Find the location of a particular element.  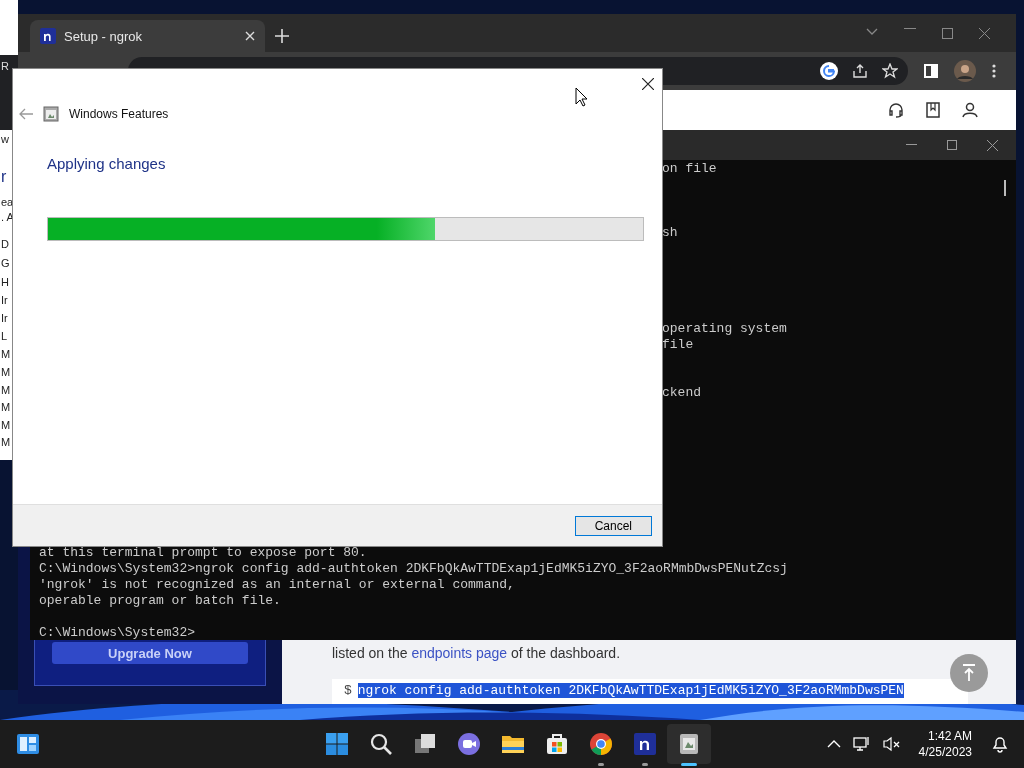

avatar-icon is located at coordinates (965, 71).